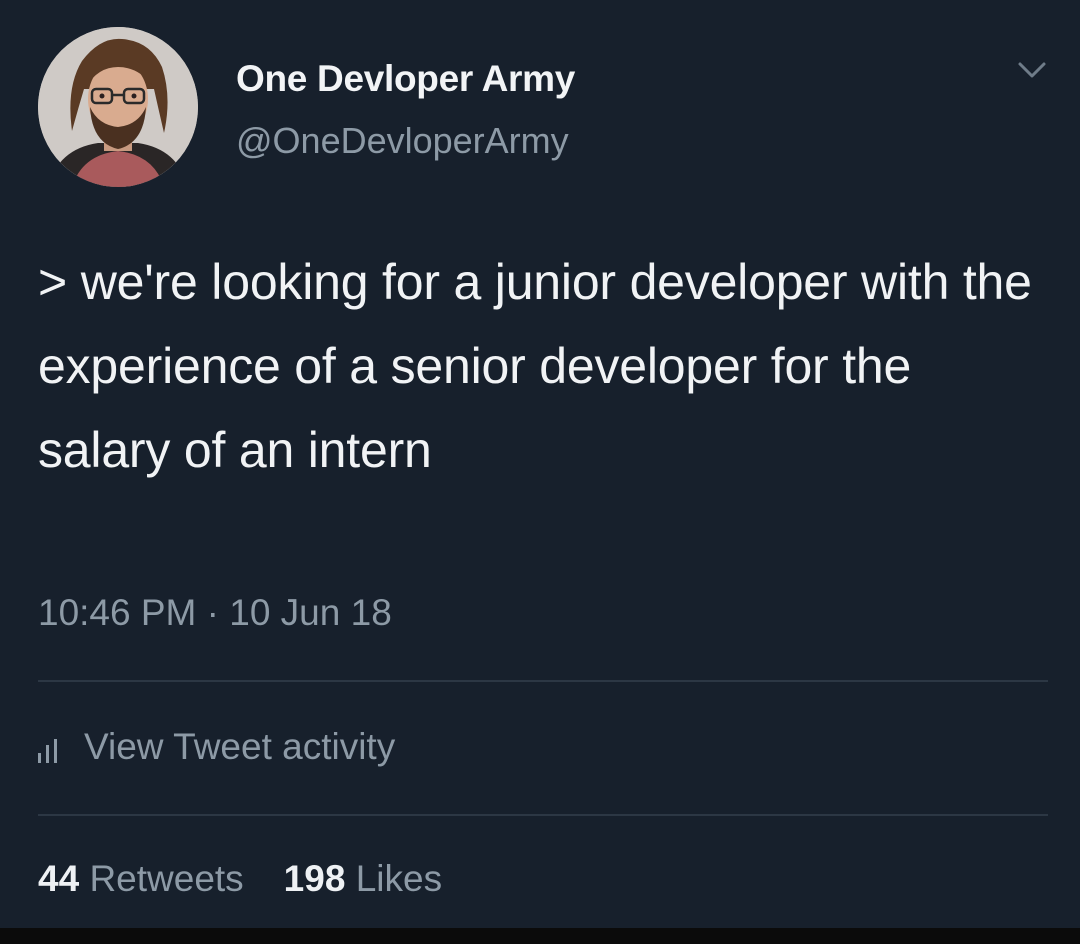 This screenshot has height=944, width=1080. What do you see at coordinates (215, 613) in the screenshot?
I see `tweet-timestamp: 10:46 PM · 10 Jun 18` at bounding box center [215, 613].